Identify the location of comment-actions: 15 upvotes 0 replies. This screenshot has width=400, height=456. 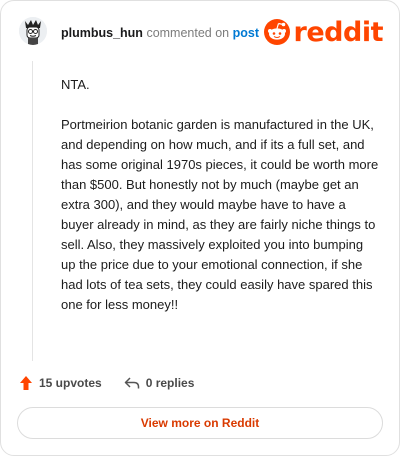
(117, 383).